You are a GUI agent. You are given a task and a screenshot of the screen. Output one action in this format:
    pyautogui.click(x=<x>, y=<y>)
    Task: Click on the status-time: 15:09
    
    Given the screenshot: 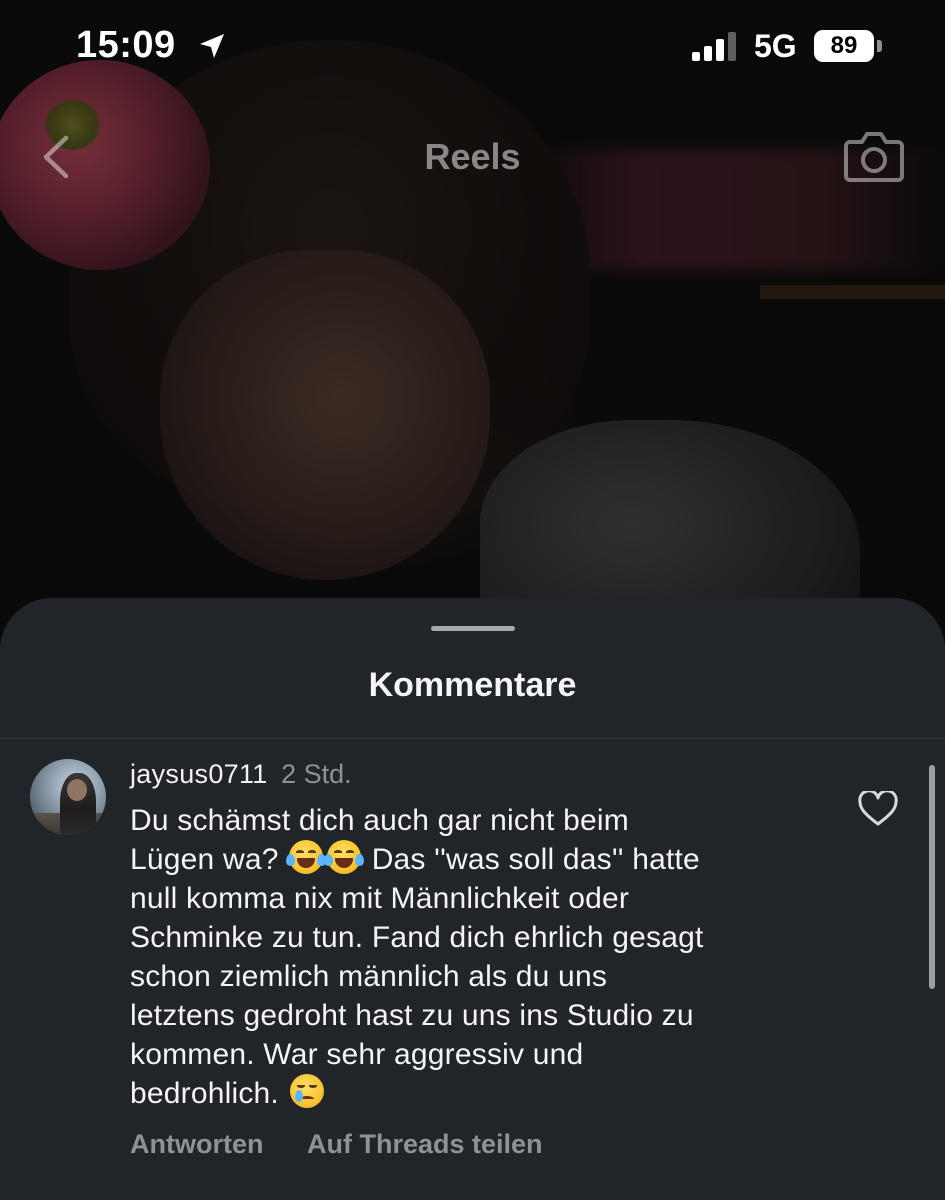 What is the action you would take?
    pyautogui.click(x=126, y=45)
    